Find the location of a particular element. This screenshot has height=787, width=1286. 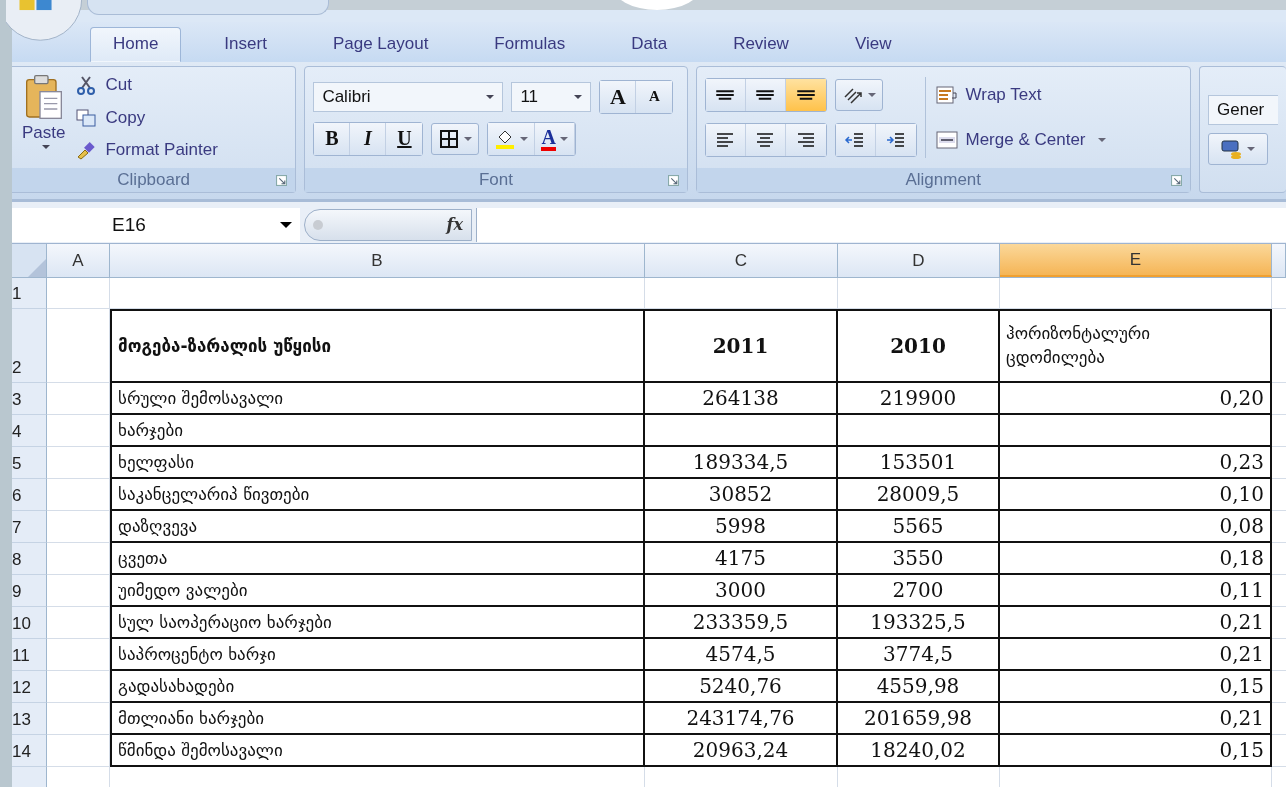

font-size-field: 11 is located at coordinates (551, 96).